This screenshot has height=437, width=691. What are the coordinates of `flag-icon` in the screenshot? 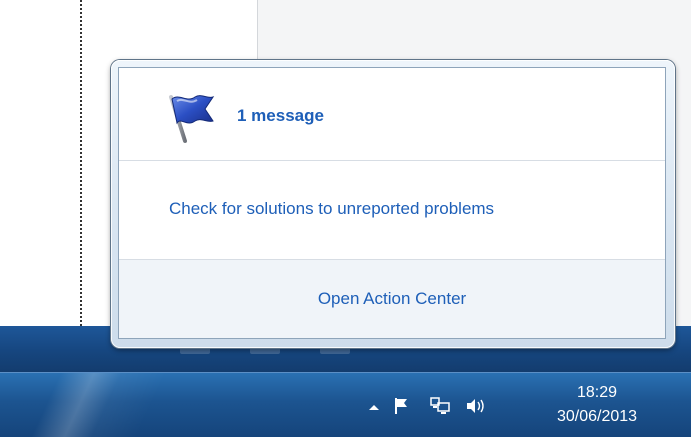 It's located at (191, 117).